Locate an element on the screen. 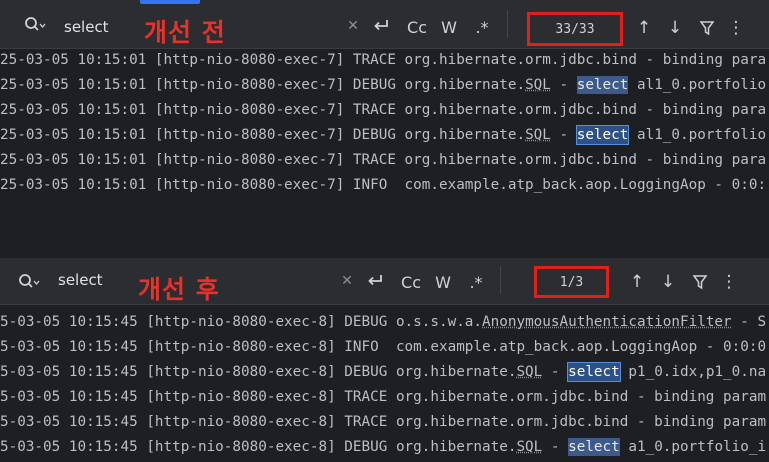 Image resolution: width=769 pixels, height=462 pixels. match-counter: 1/3 is located at coordinates (571, 282).